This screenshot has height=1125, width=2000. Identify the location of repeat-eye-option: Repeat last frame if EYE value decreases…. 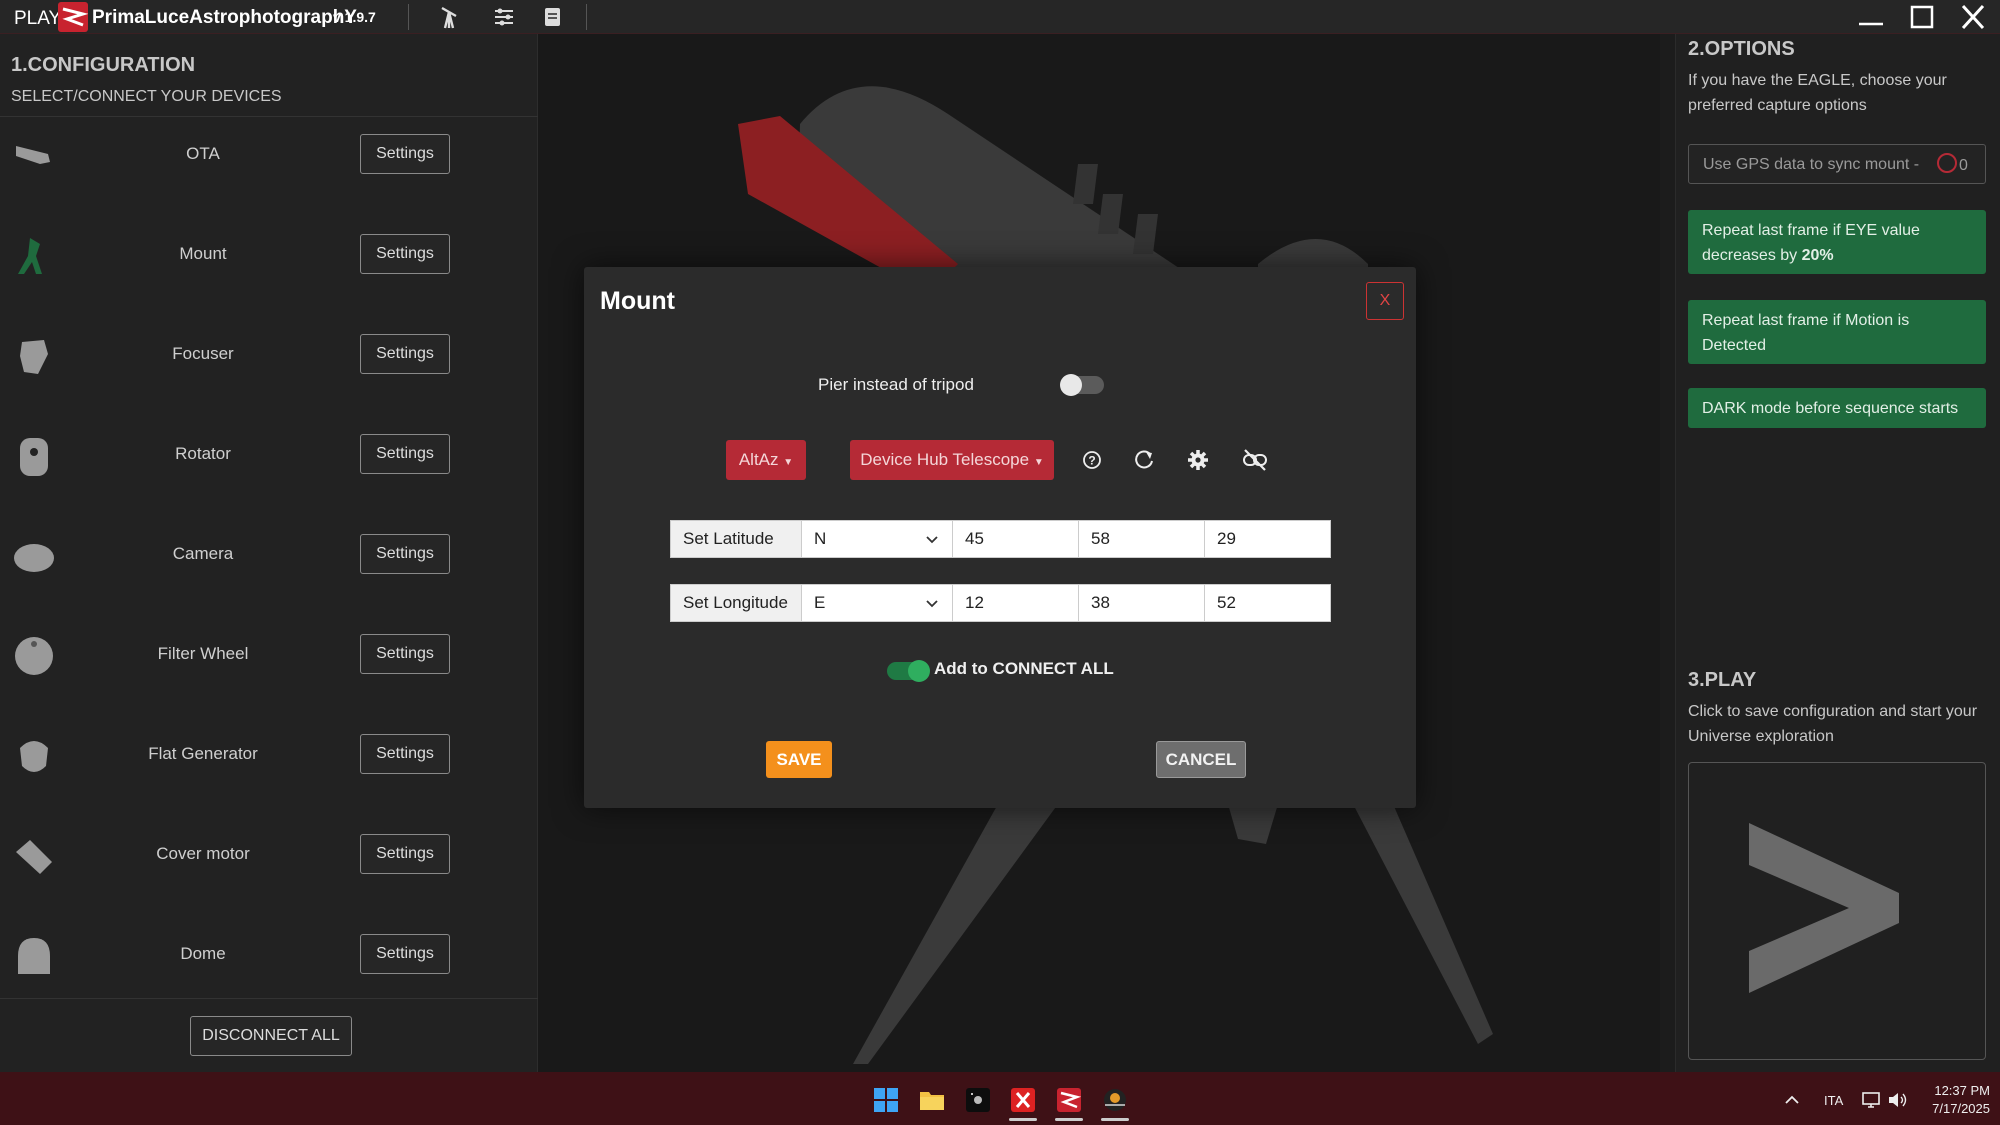
(1837, 242).